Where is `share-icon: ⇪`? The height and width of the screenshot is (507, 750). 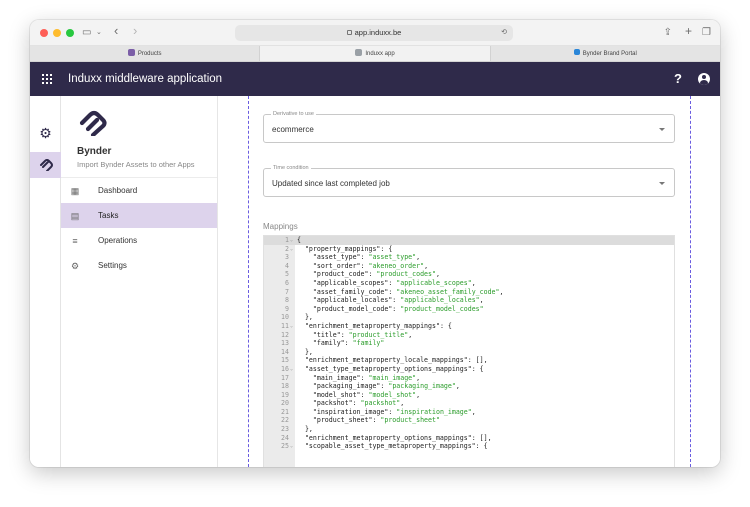
share-icon: ⇪ is located at coordinates (668, 33).